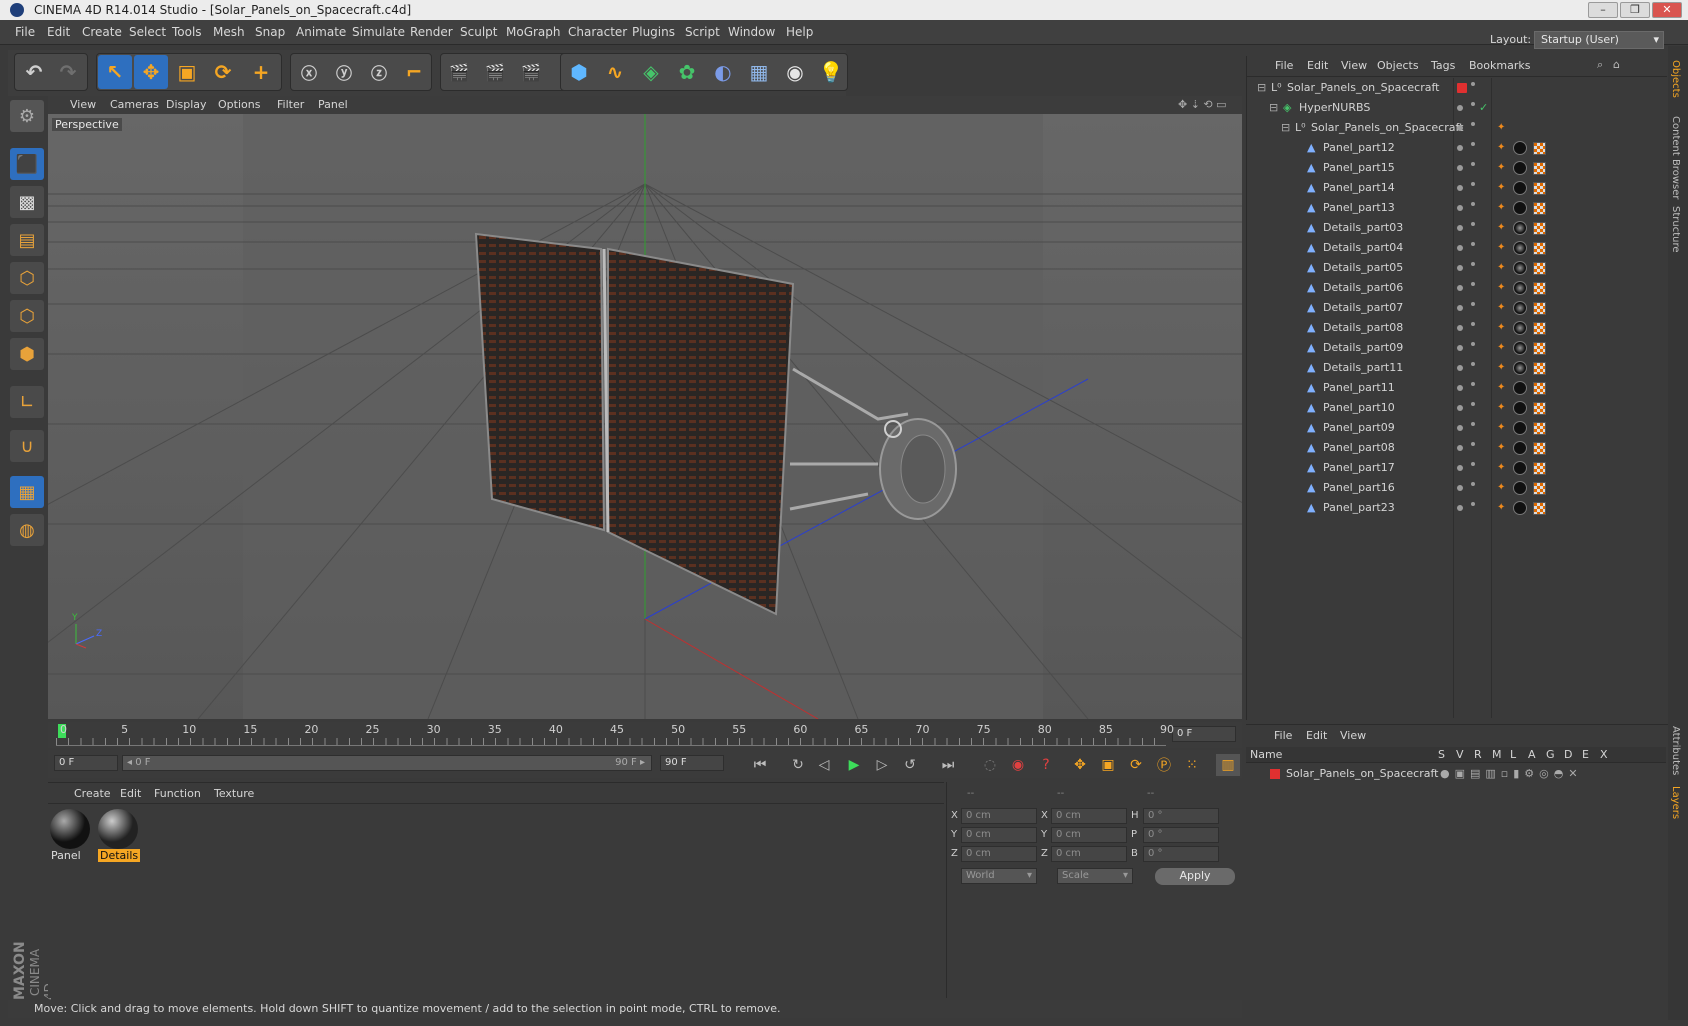 The width and height of the screenshot is (1688, 1026). Describe the element at coordinates (1204, 734) in the screenshot. I see `current-frame-field: 0 F` at that location.